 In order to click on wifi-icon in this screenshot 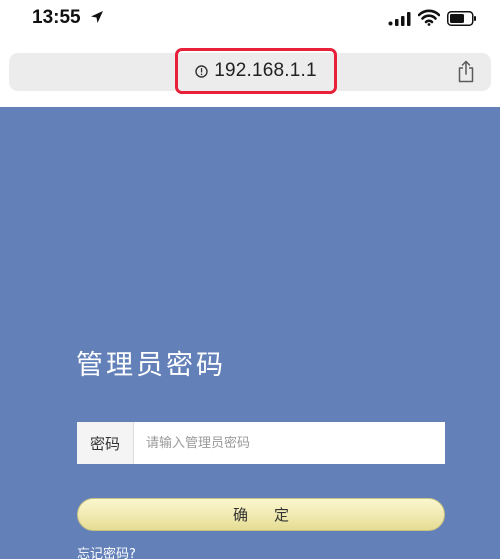, I will do `click(429, 17)`.